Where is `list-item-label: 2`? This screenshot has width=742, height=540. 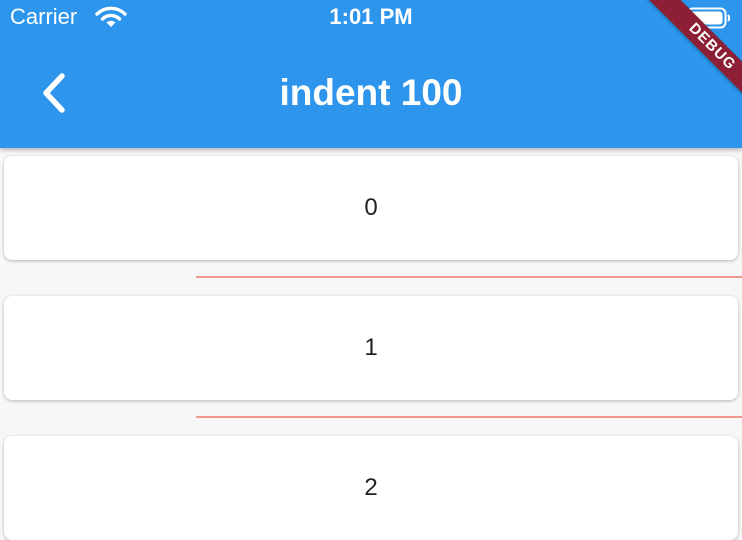
list-item-label: 2 is located at coordinates (371, 487).